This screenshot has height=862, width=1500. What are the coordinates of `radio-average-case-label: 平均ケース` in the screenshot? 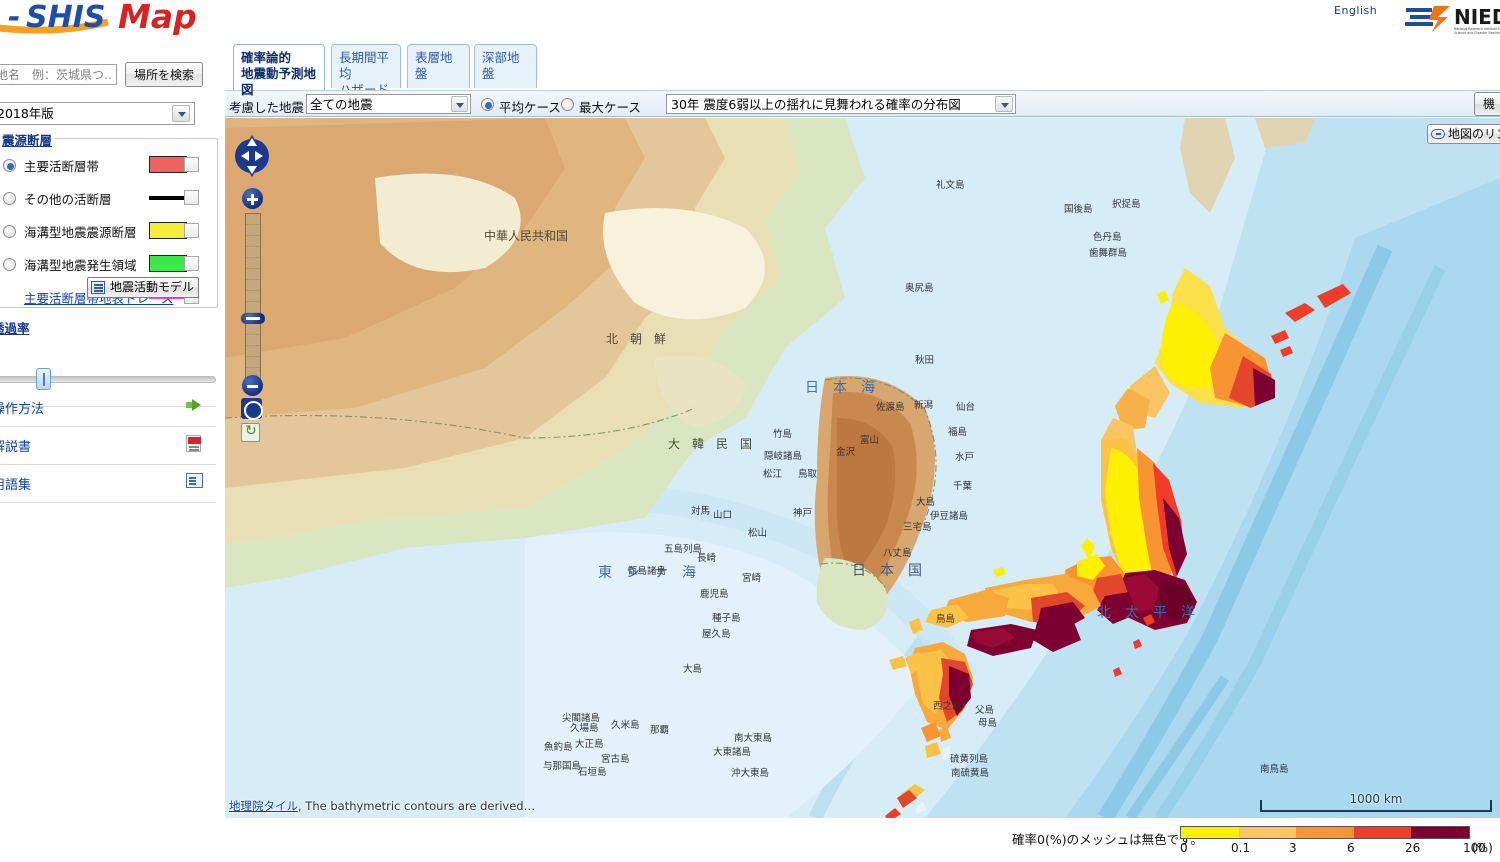 It's located at (530, 106).